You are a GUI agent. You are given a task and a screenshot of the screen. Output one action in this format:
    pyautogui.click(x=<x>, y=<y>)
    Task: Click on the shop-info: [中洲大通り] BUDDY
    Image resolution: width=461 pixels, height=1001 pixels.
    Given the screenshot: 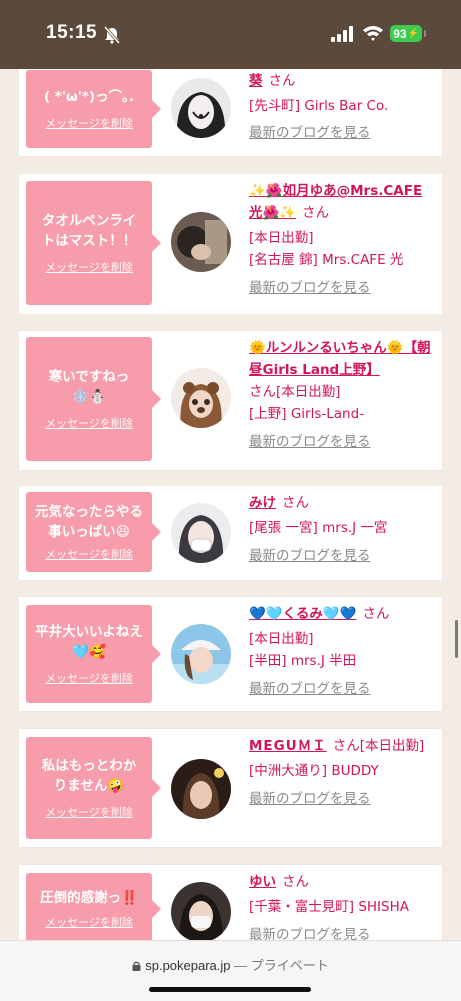 What is the action you would take?
    pyautogui.click(x=314, y=771)
    